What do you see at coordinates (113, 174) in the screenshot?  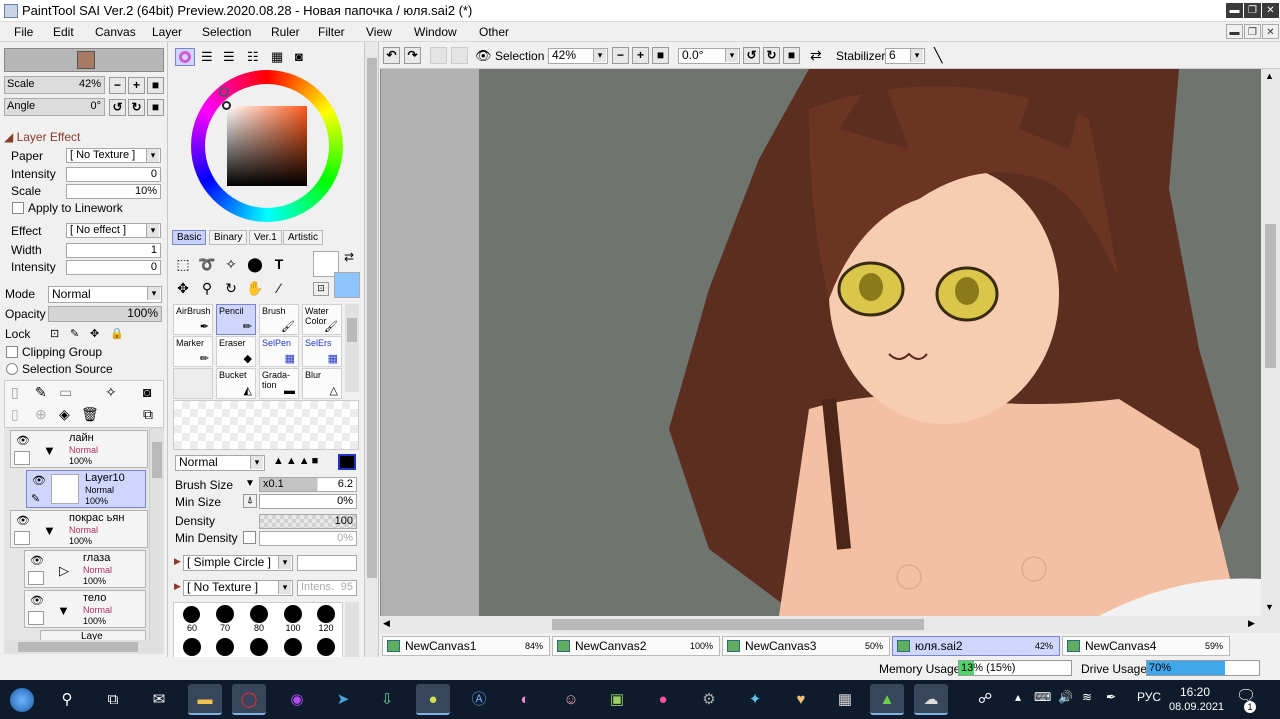 I see `intensity-field: 0` at bounding box center [113, 174].